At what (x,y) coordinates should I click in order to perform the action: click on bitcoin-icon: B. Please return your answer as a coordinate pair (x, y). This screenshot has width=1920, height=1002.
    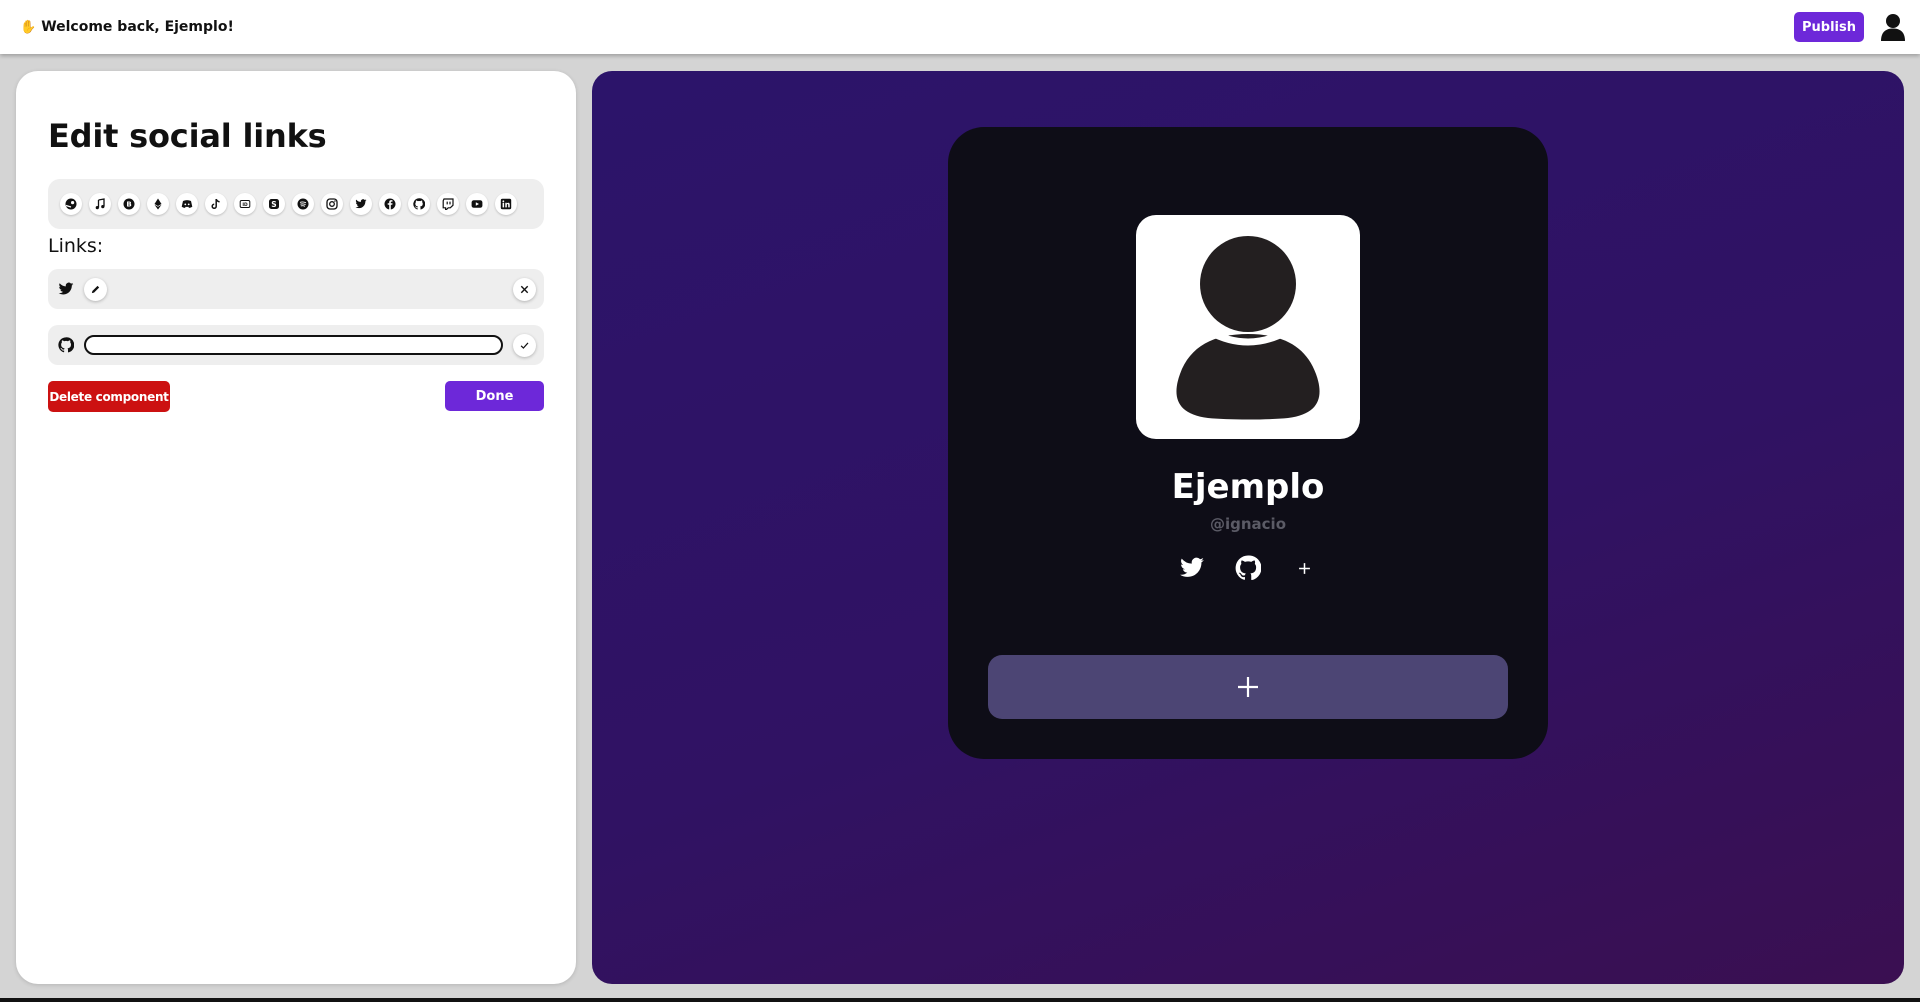
    Looking at the image, I should click on (129, 204).